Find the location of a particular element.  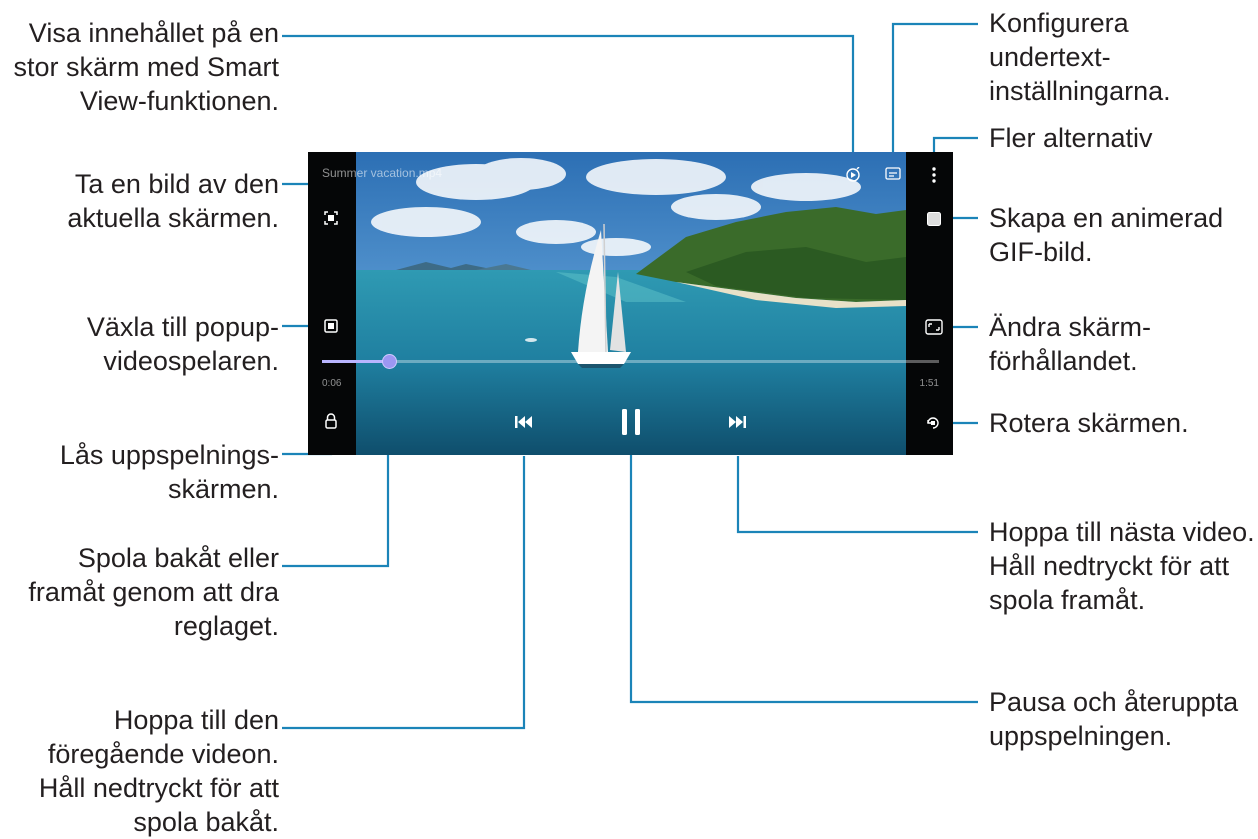

callout-line-pause is located at coordinates (803, 573).